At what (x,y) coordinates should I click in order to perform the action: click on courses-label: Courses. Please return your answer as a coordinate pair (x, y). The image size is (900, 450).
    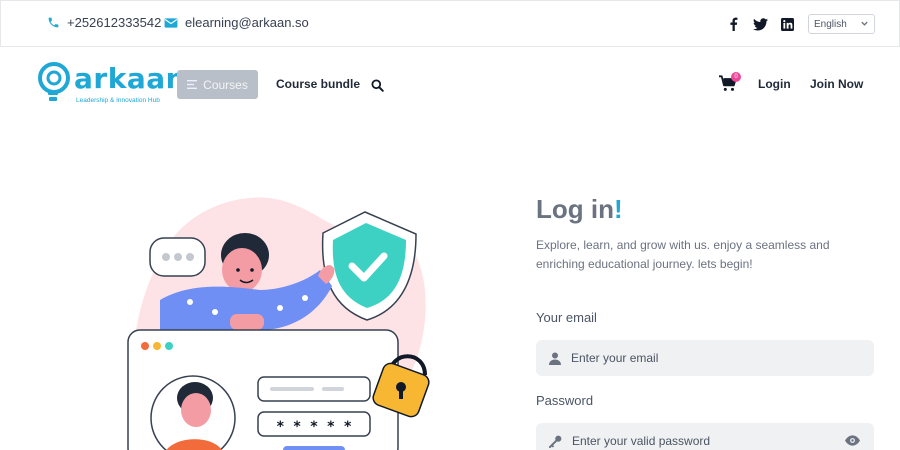
    Looking at the image, I should click on (225, 84).